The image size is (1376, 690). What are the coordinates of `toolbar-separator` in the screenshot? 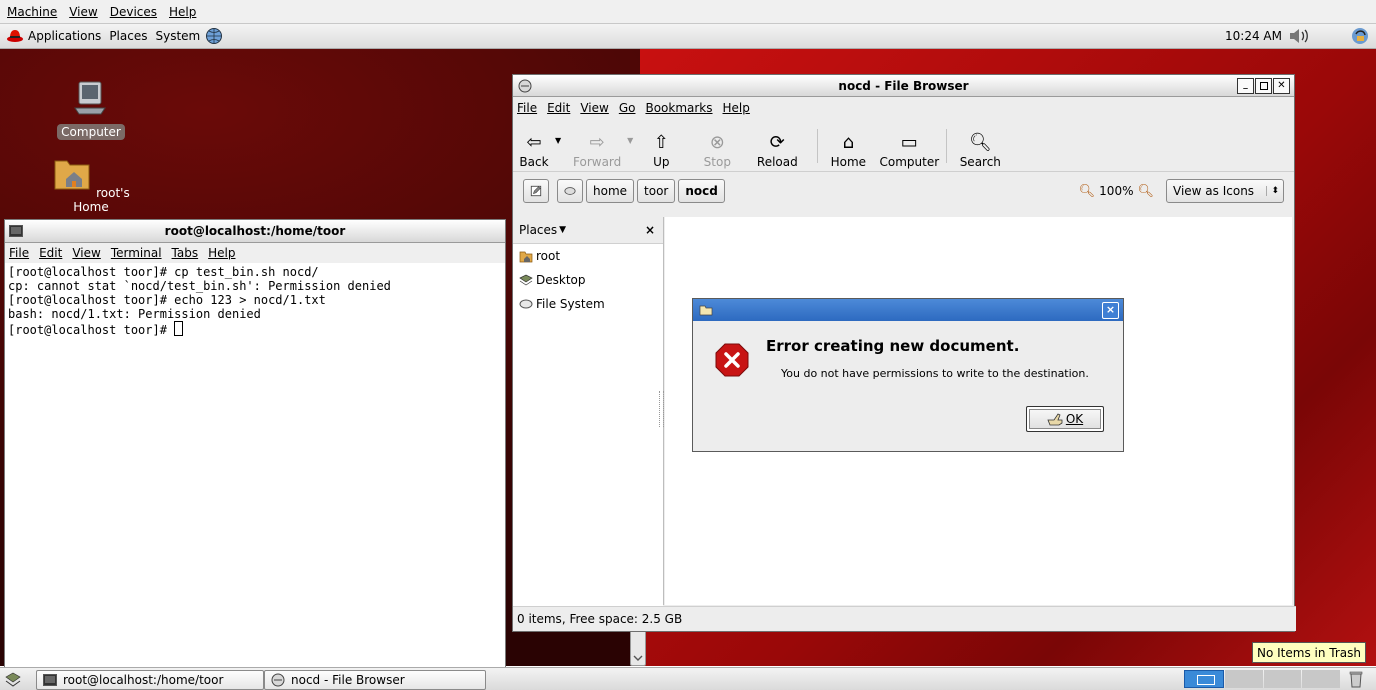 It's located at (818, 146).